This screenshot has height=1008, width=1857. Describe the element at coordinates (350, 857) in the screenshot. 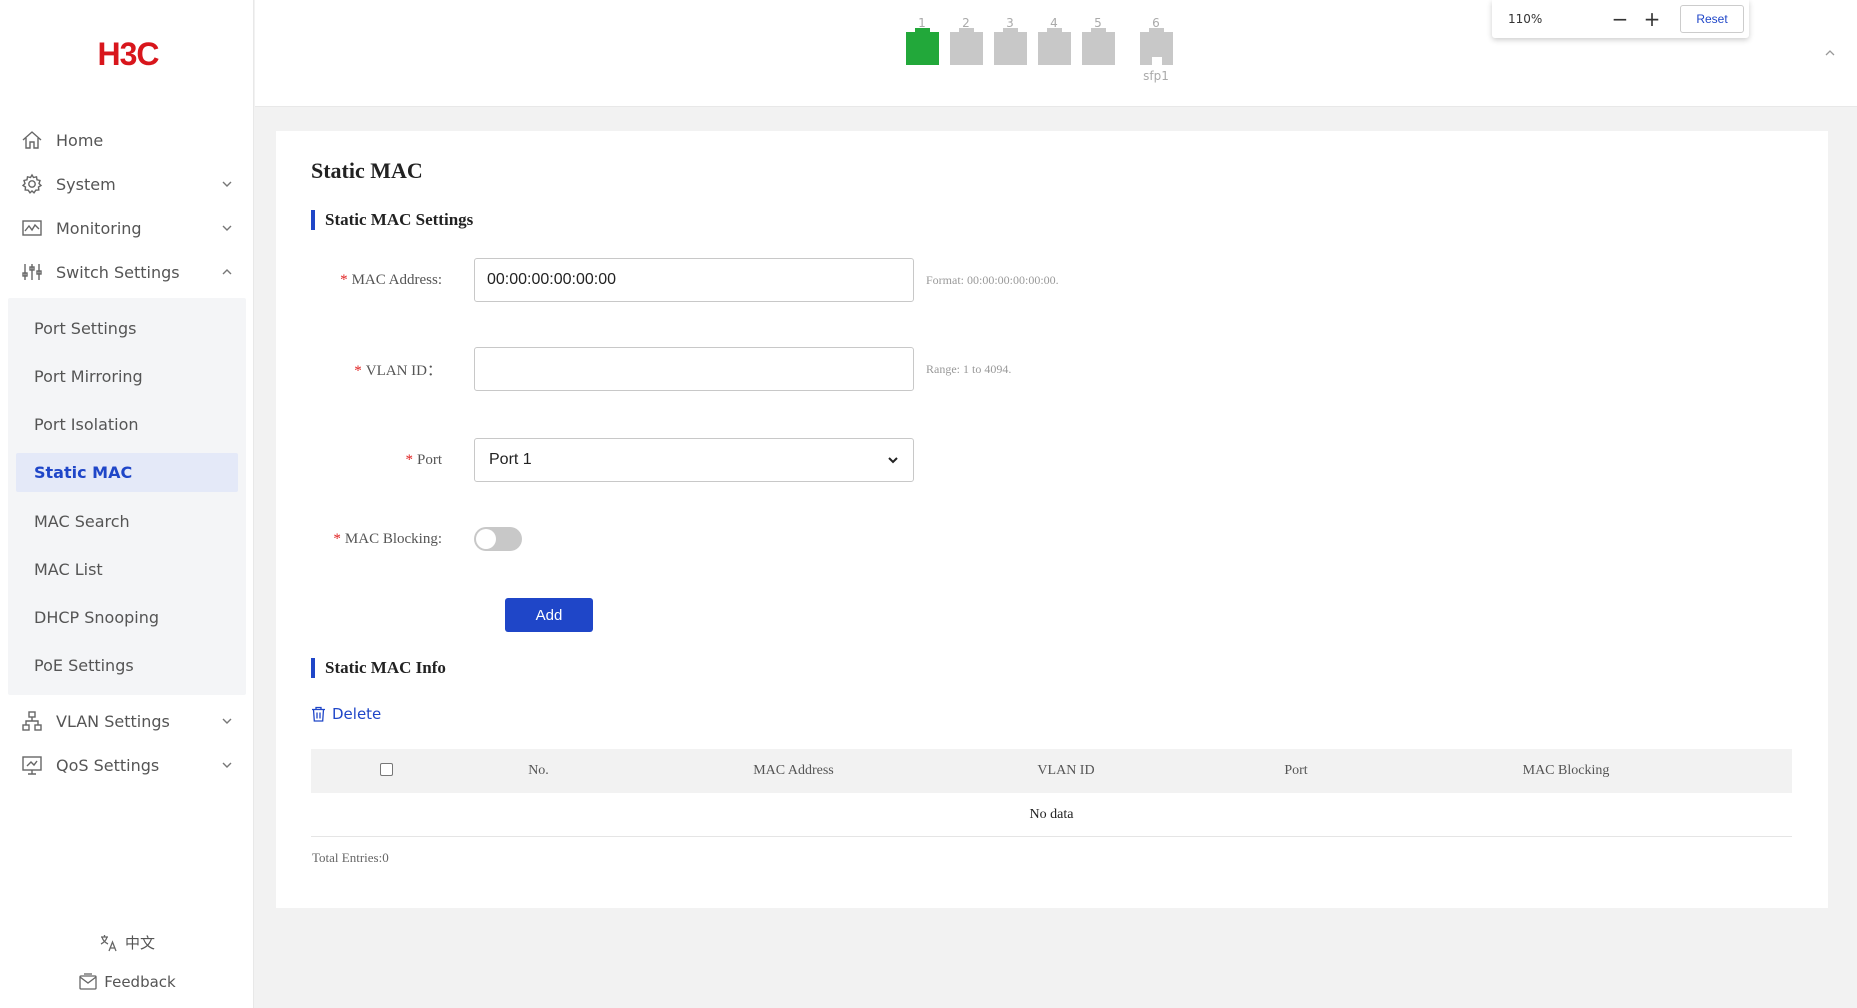

I see `total-entries: Total Entries:0` at that location.